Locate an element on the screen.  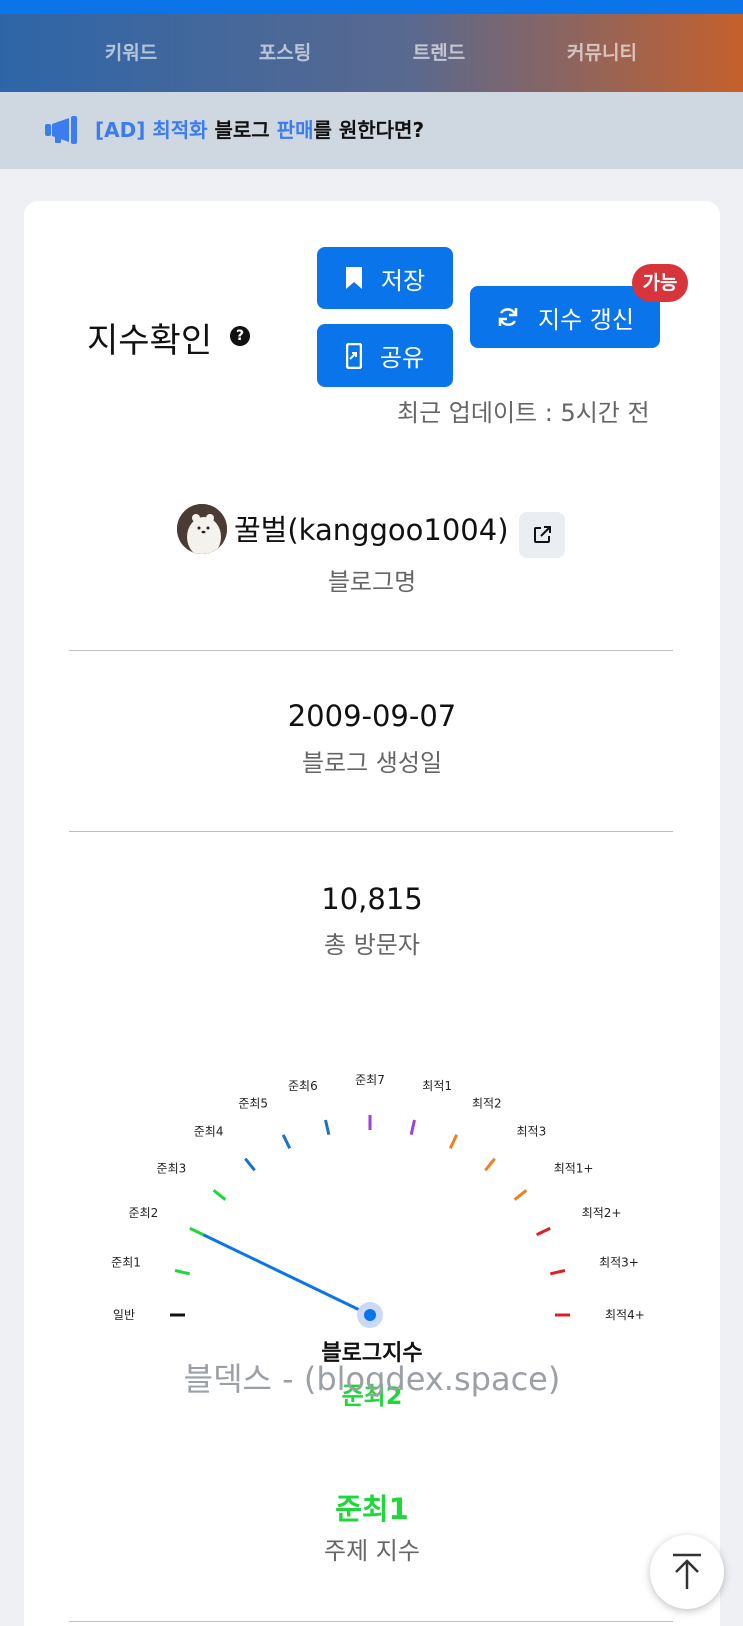
scroll-to-top-button is located at coordinates (687, 1572).